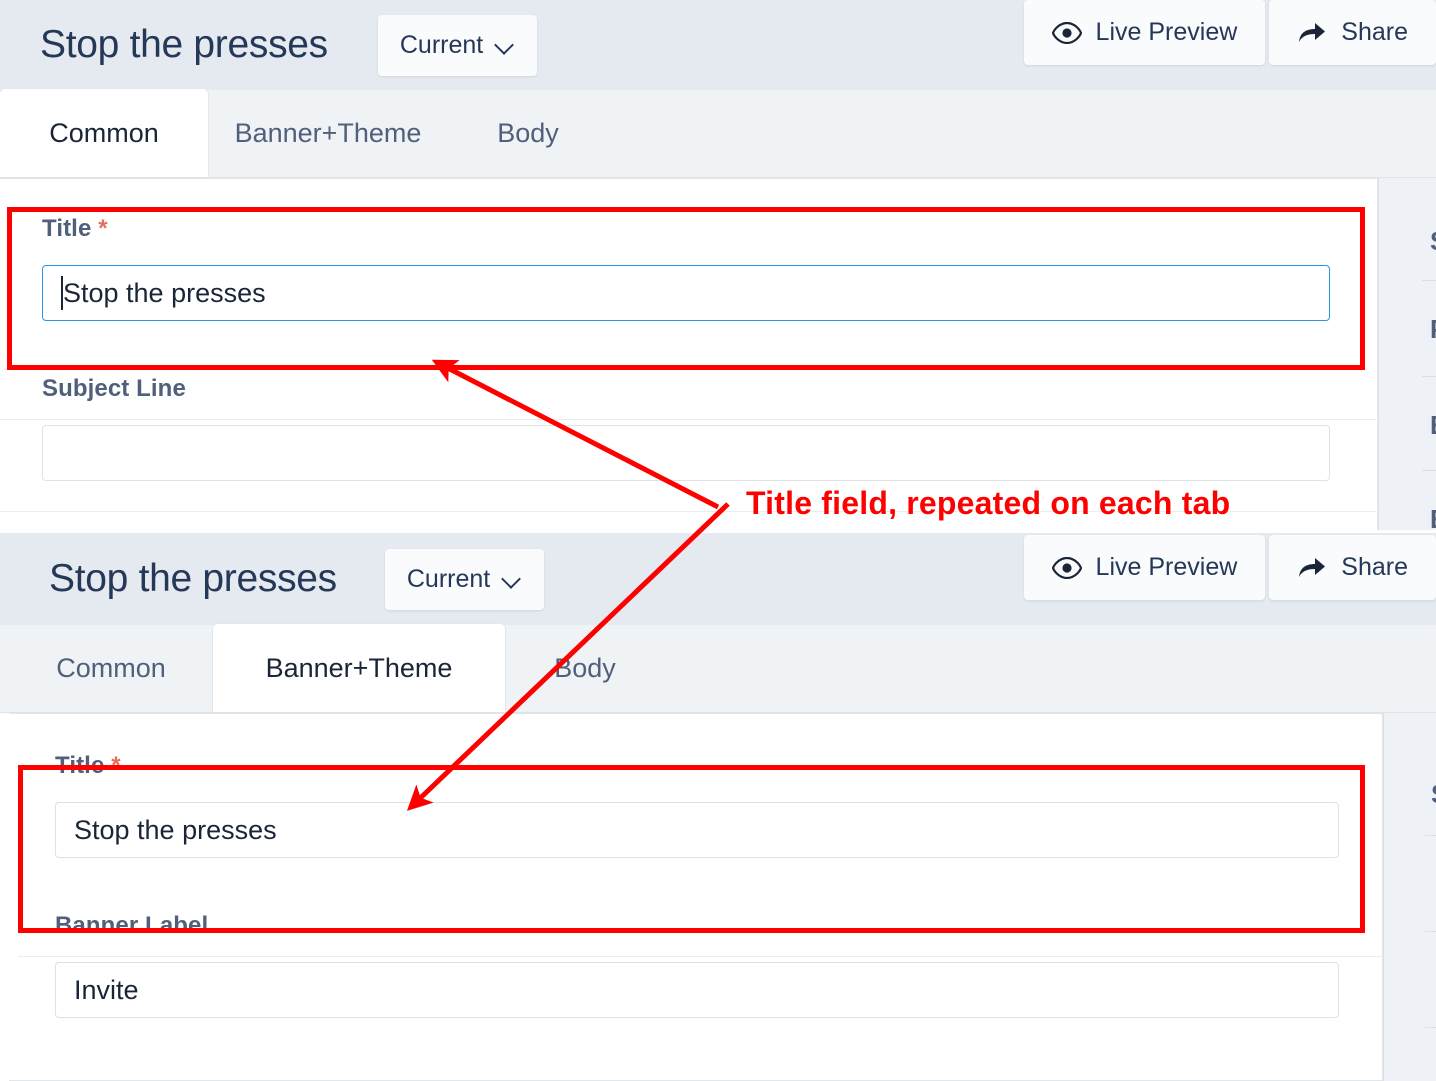 The width and height of the screenshot is (1436, 1081). I want to click on field-subject-line: Subject Line, so click(686, 428).